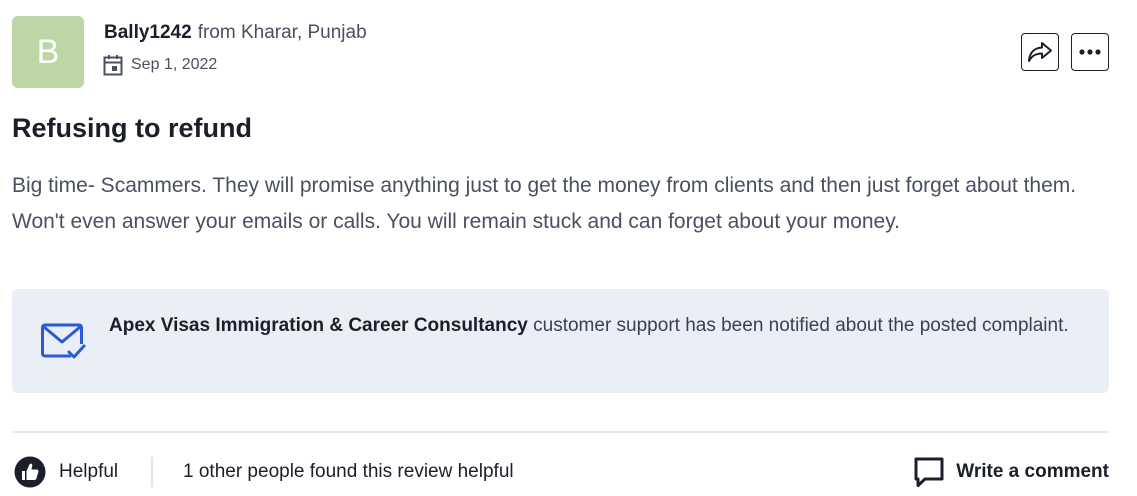 The image size is (1137, 496). Describe the element at coordinates (1032, 471) in the screenshot. I see `write-comment-label: Write a comment` at that location.